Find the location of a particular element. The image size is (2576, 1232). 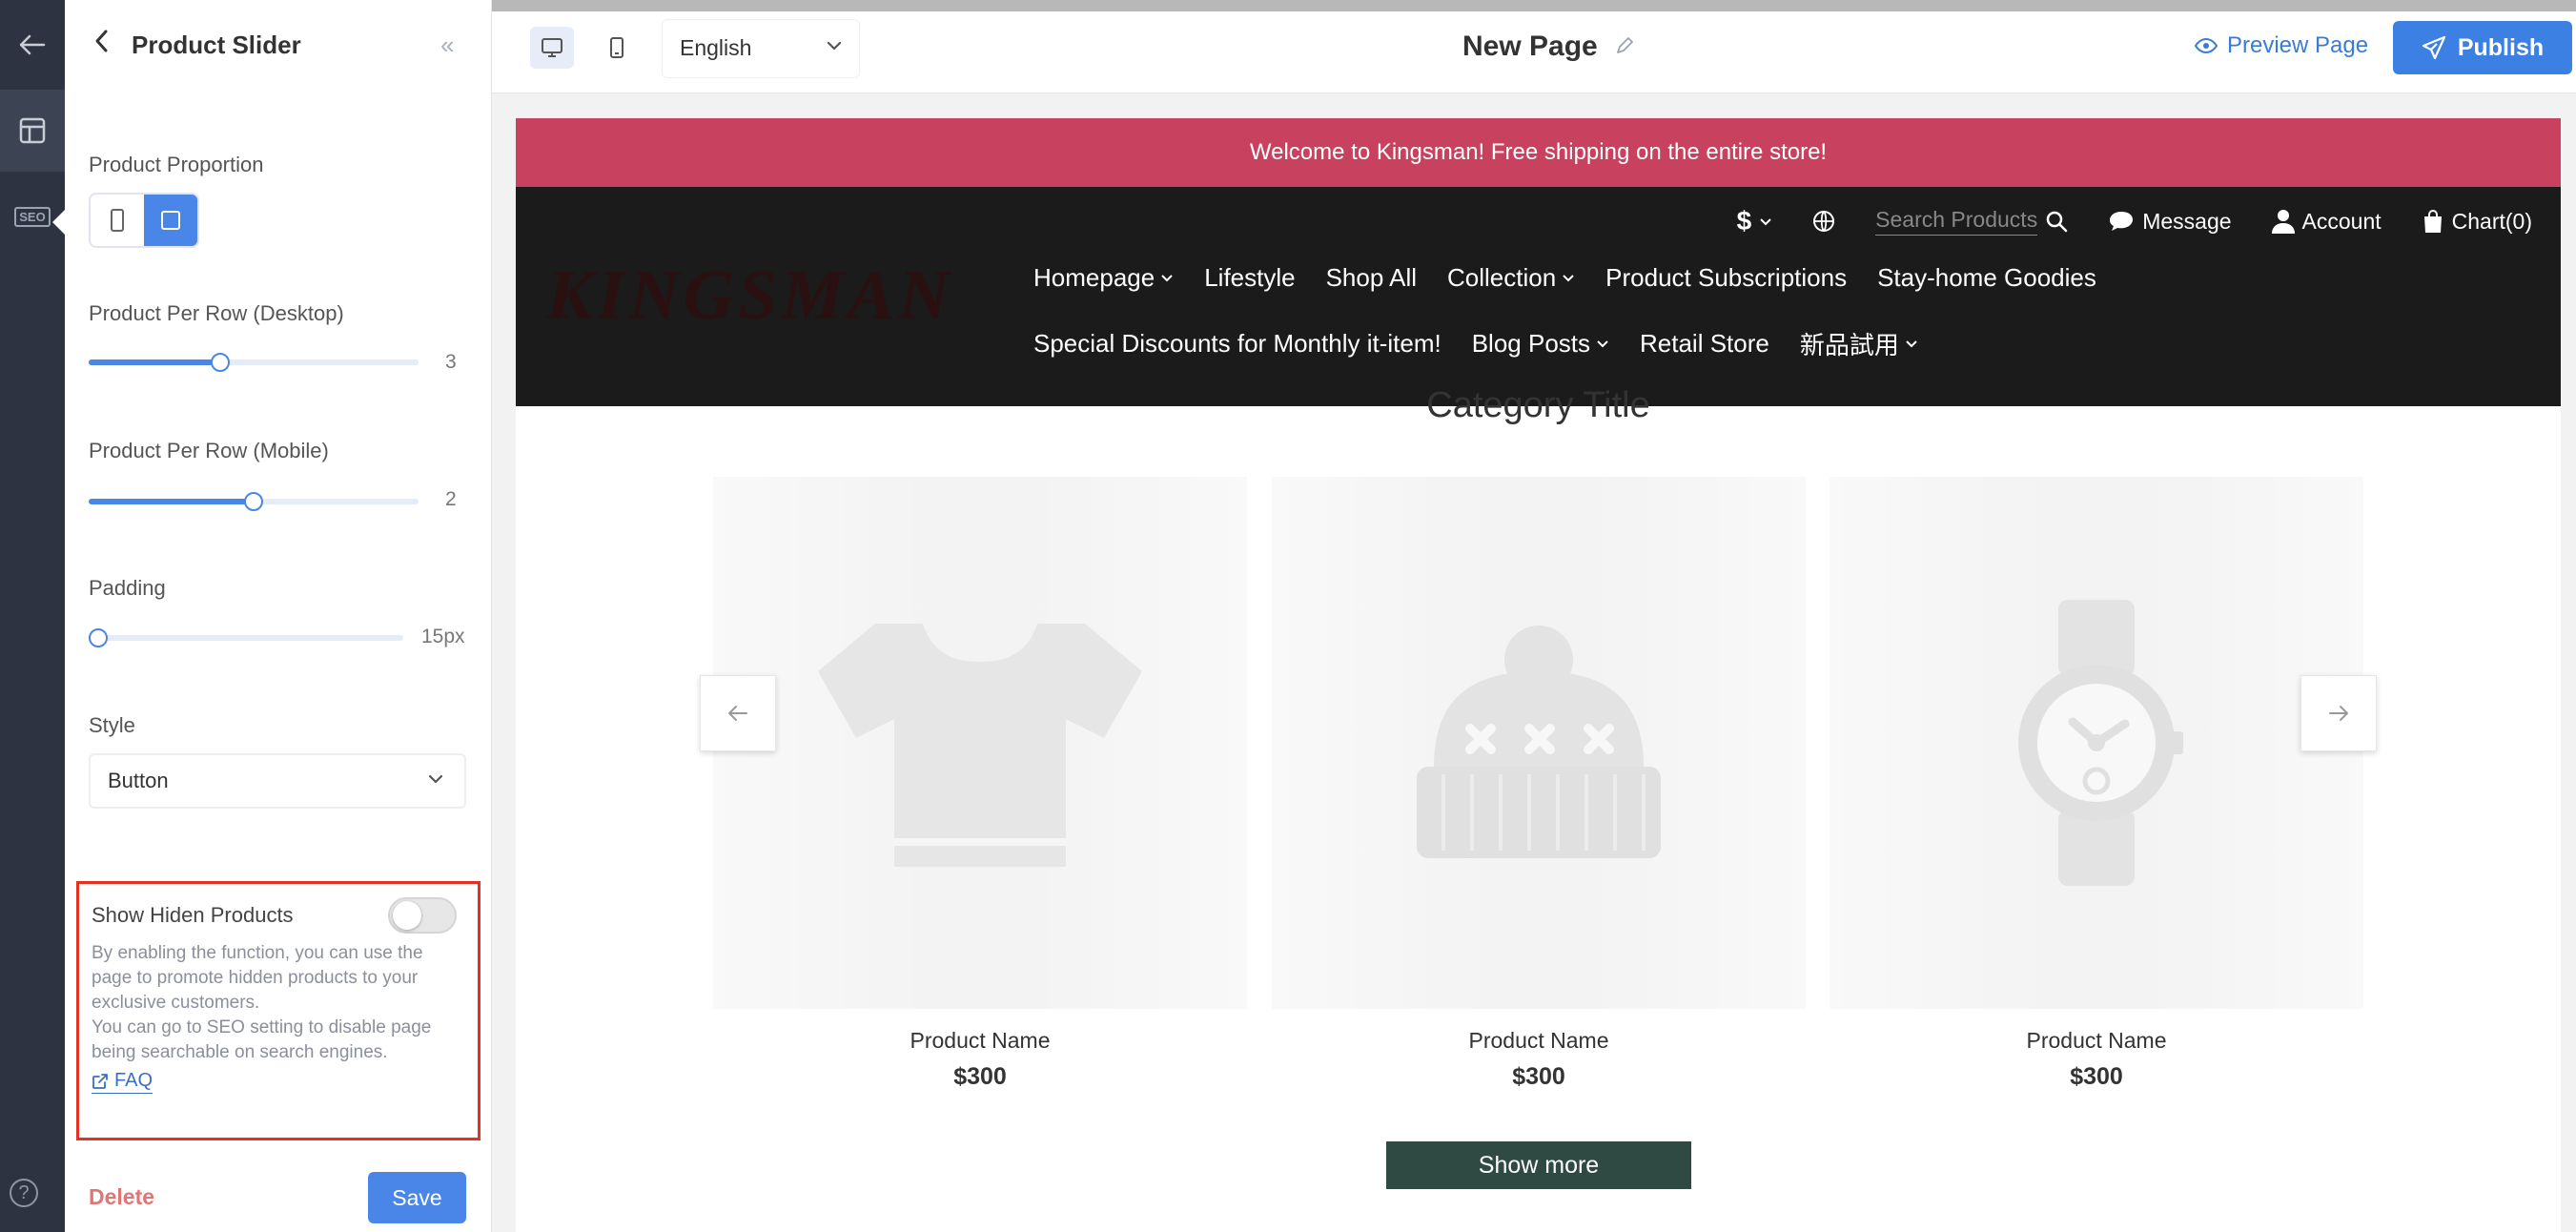

mobile-icon is located at coordinates (617, 47).